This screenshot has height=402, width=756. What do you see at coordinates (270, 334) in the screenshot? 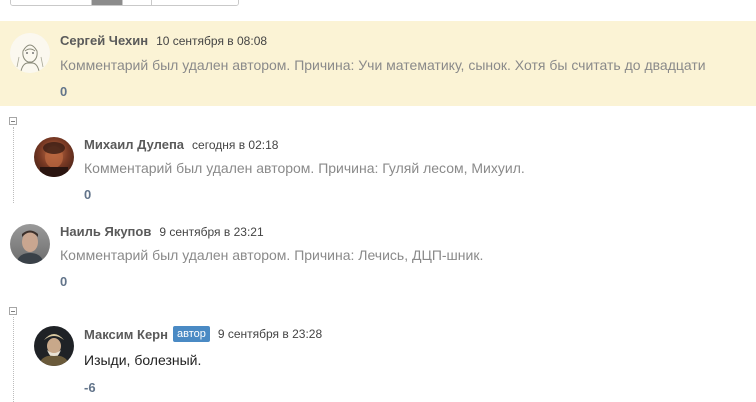
I see `comment-date: 9 сентября в 23:28` at bounding box center [270, 334].